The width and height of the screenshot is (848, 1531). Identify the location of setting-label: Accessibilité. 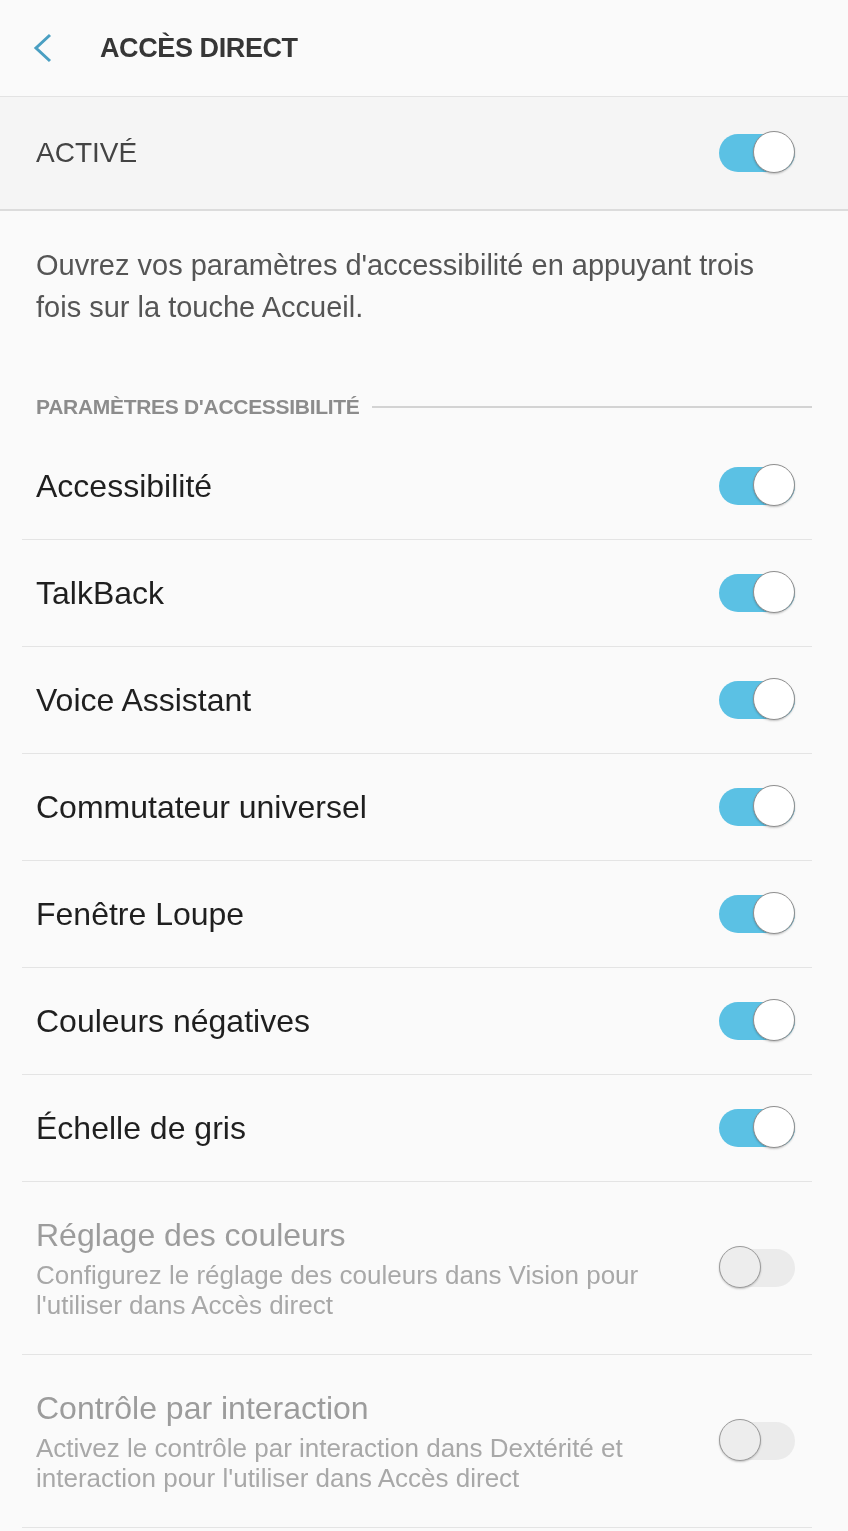
(124, 486).